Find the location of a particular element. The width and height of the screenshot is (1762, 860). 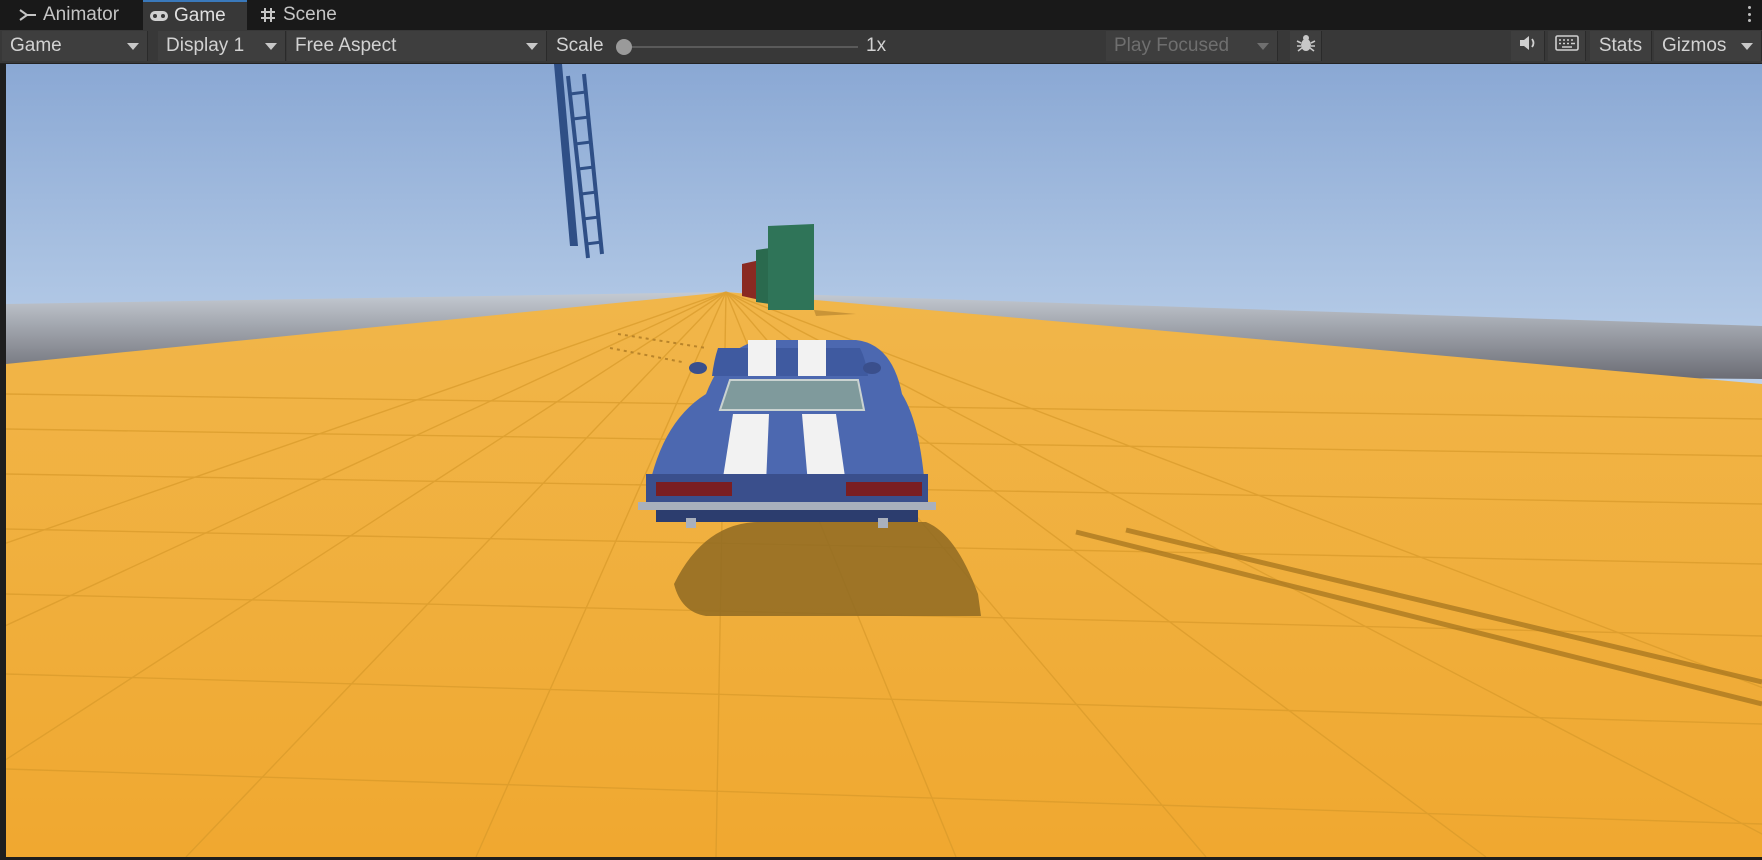

mute-audio-button is located at coordinates (1528, 46).